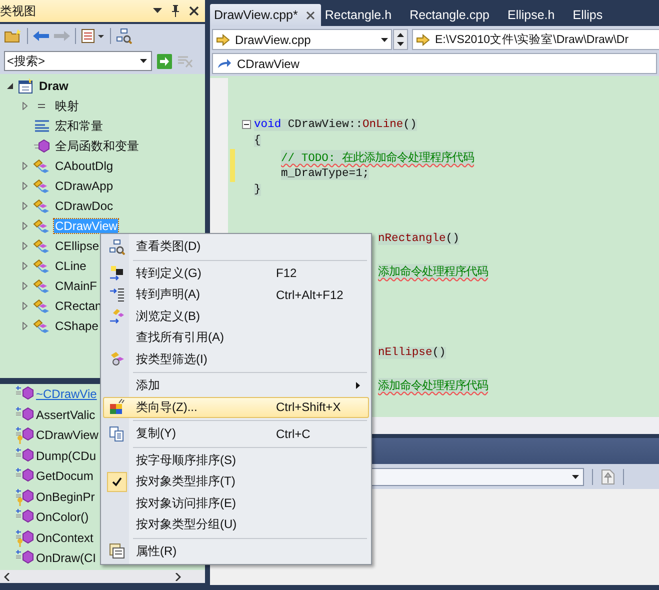 The image size is (659, 590). Describe the element at coordinates (71, 266) in the screenshot. I see `tree-item: CLine` at that location.